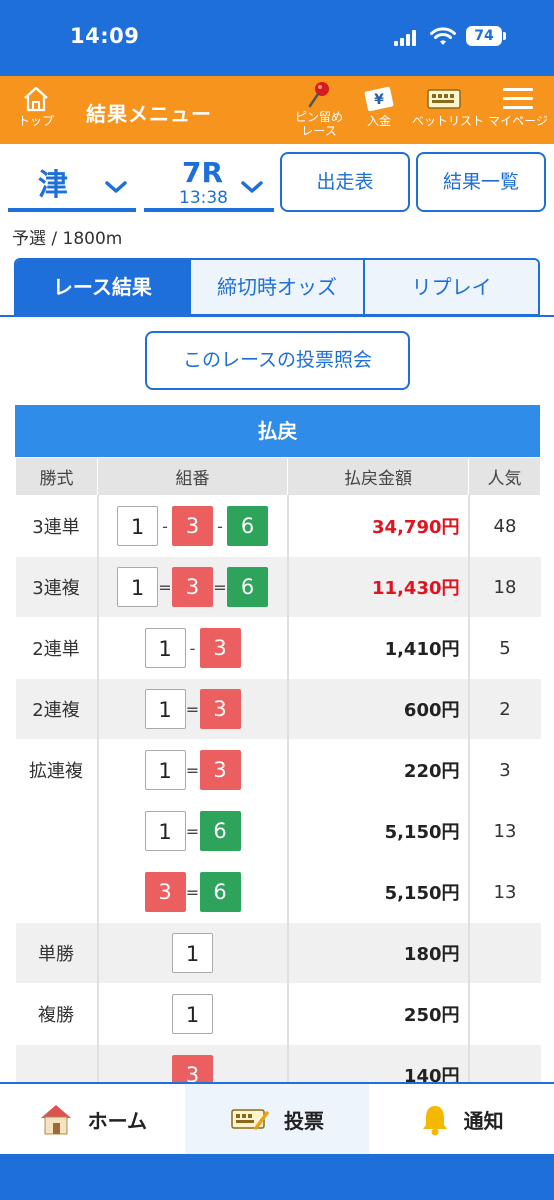 The image size is (554, 1200). I want to click on pin-label-1: ピン留め, so click(318, 117).